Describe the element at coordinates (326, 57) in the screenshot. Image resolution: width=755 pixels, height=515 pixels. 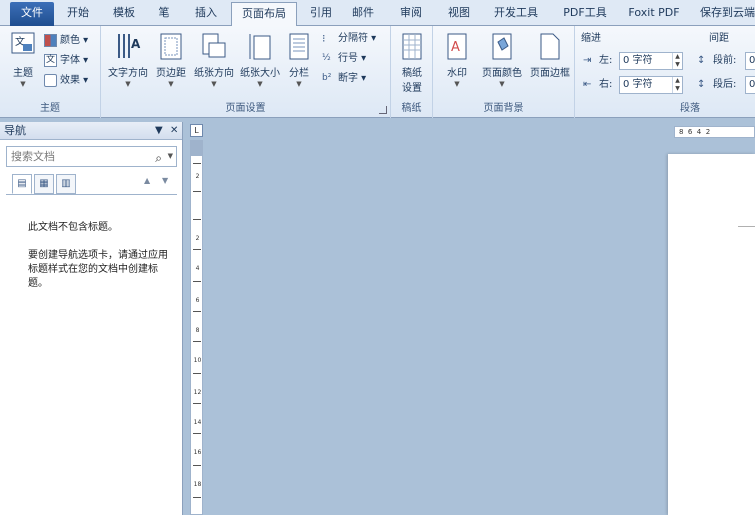
I see `line-numbers-icon: ½` at that location.